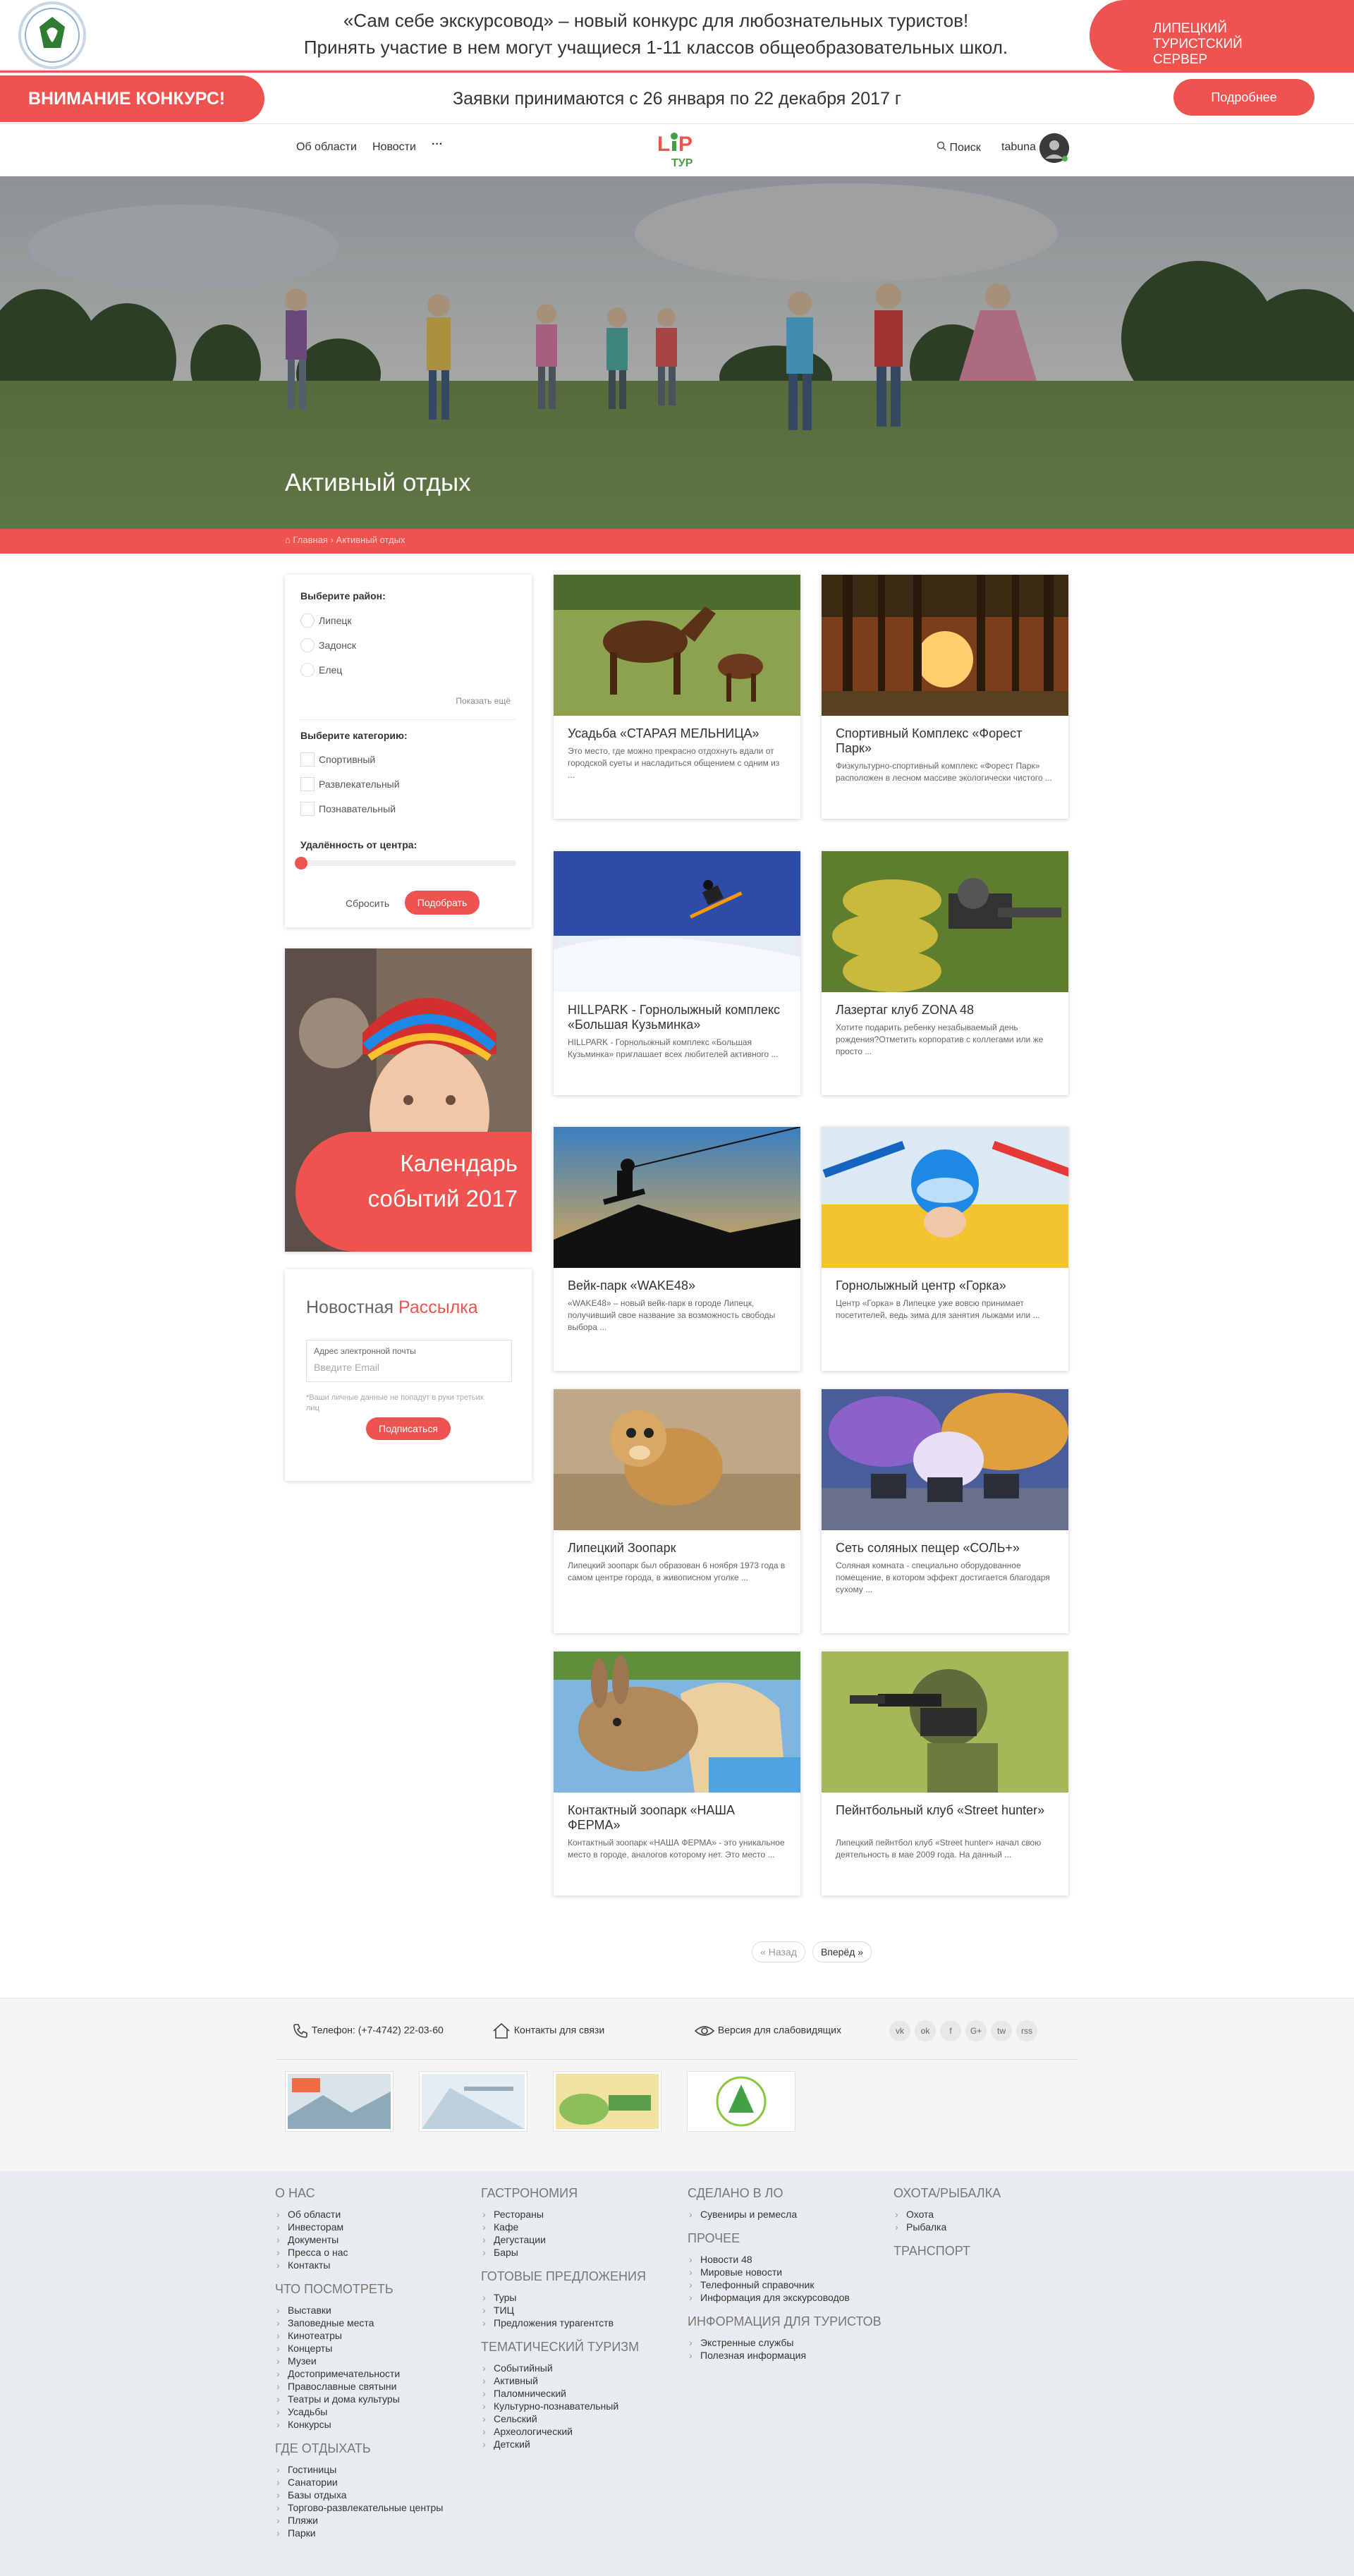  What do you see at coordinates (842, 1951) in the screenshot?
I see `pagination-next: Вперёд »` at bounding box center [842, 1951].